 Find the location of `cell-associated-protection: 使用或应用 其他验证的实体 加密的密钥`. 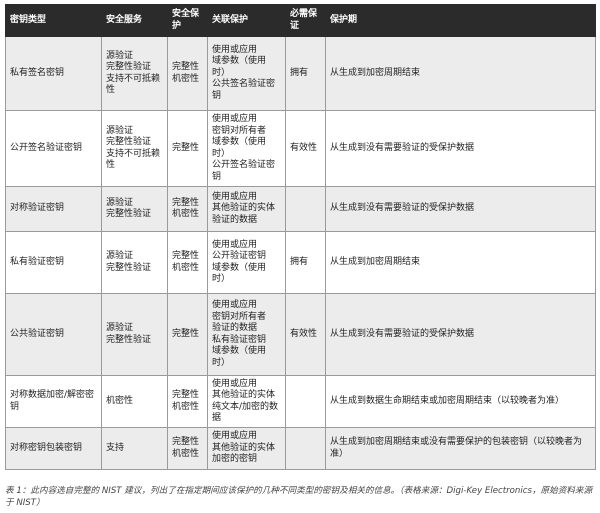

cell-associated-protection: 使用或应用 其他验证的实体 加密的密钥 is located at coordinates (246, 448).